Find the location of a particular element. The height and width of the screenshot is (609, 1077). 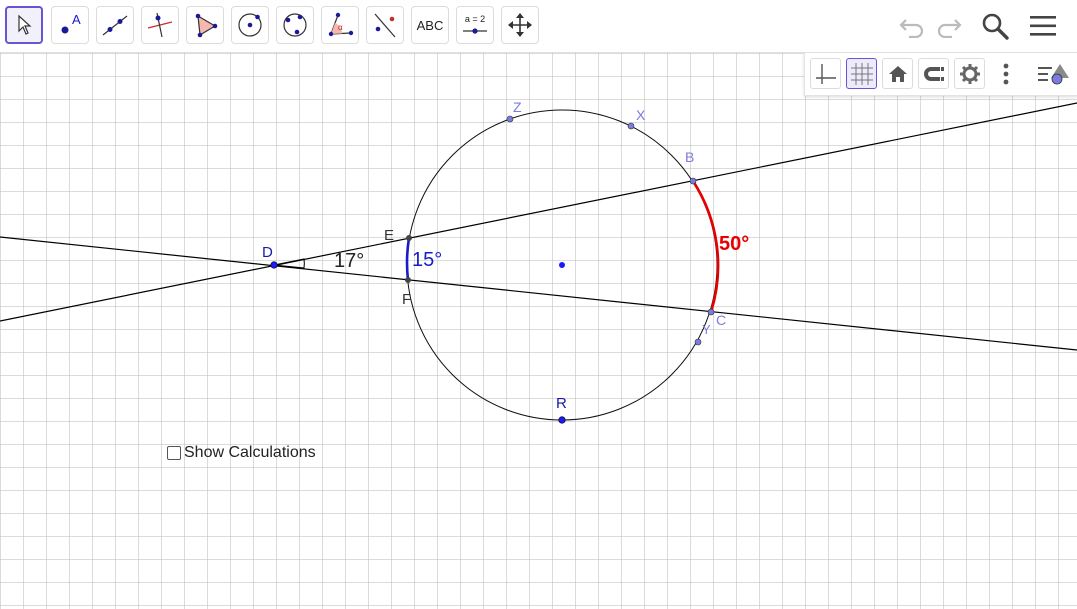

perpendicular-line-tool is located at coordinates (160, 25).